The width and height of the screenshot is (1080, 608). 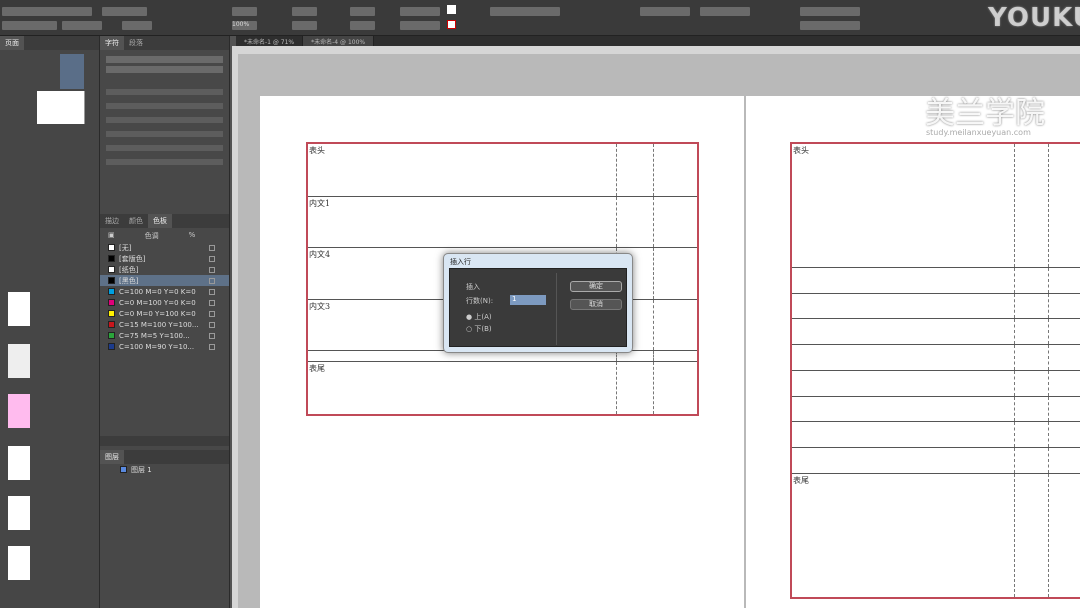 I want to click on leading-field, so click(x=82, y=25).